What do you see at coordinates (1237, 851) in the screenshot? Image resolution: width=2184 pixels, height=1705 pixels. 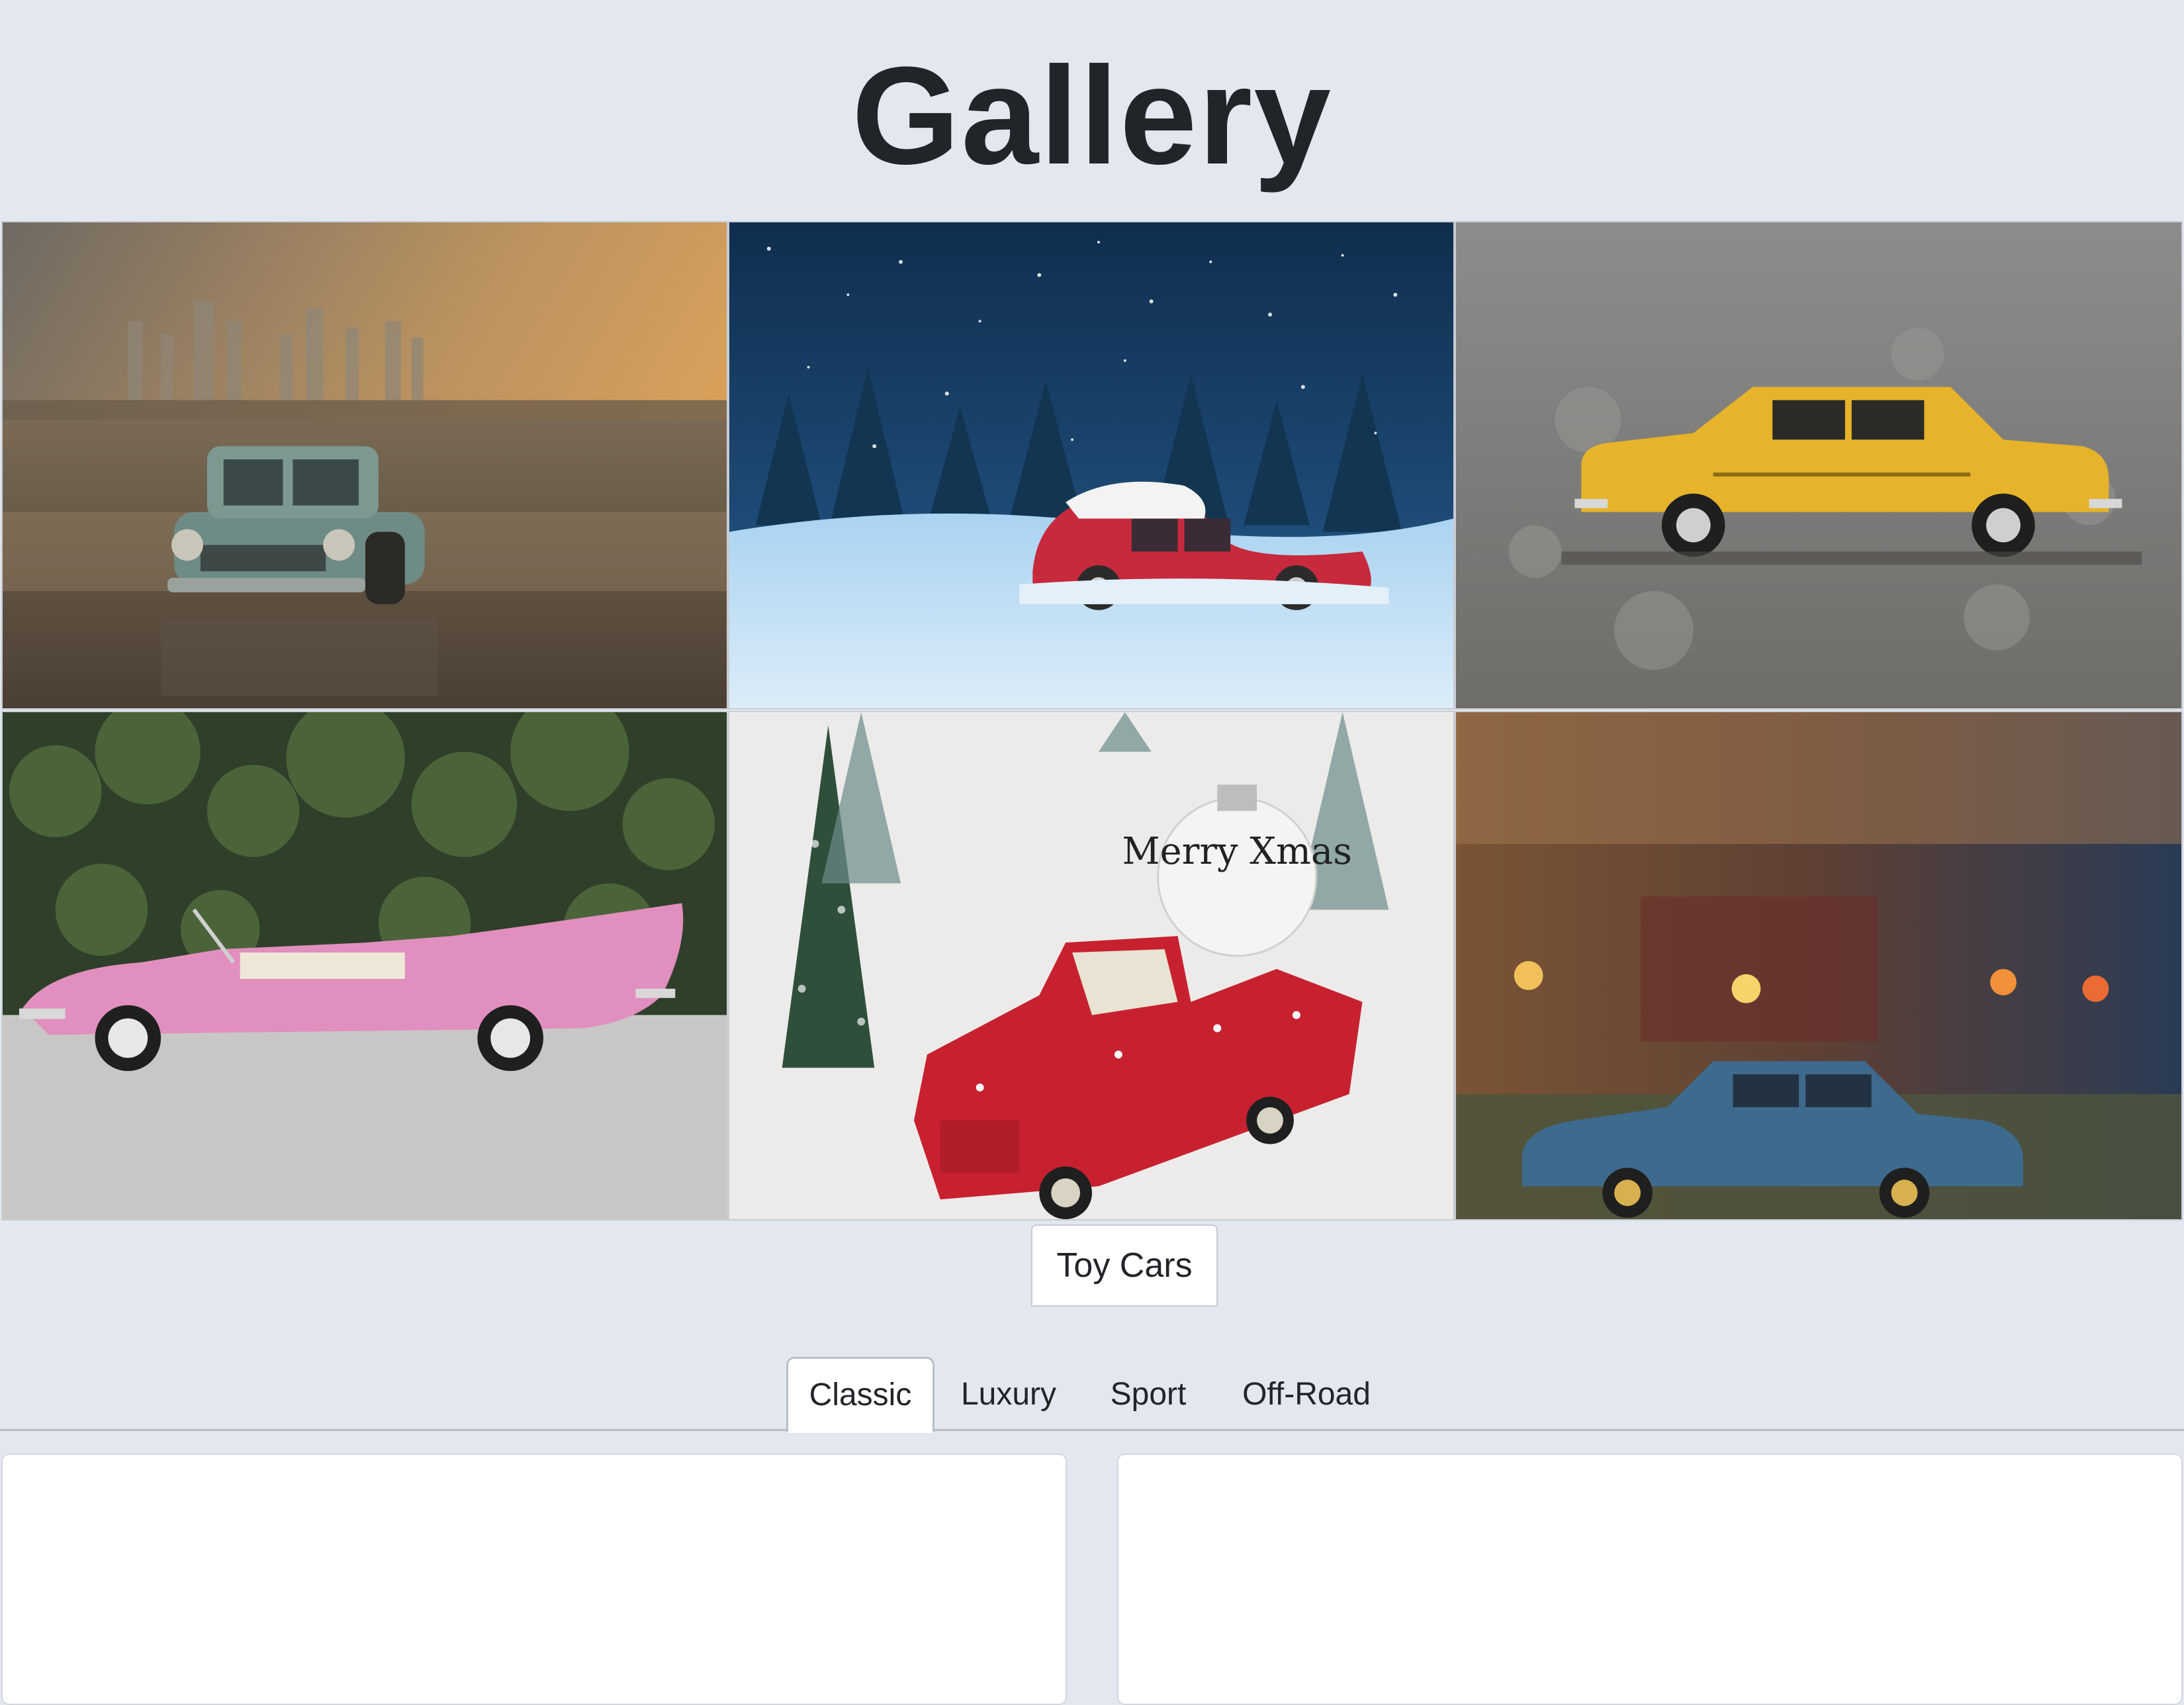 I see `ornament-text-line1: Merry Xmas` at bounding box center [1237, 851].